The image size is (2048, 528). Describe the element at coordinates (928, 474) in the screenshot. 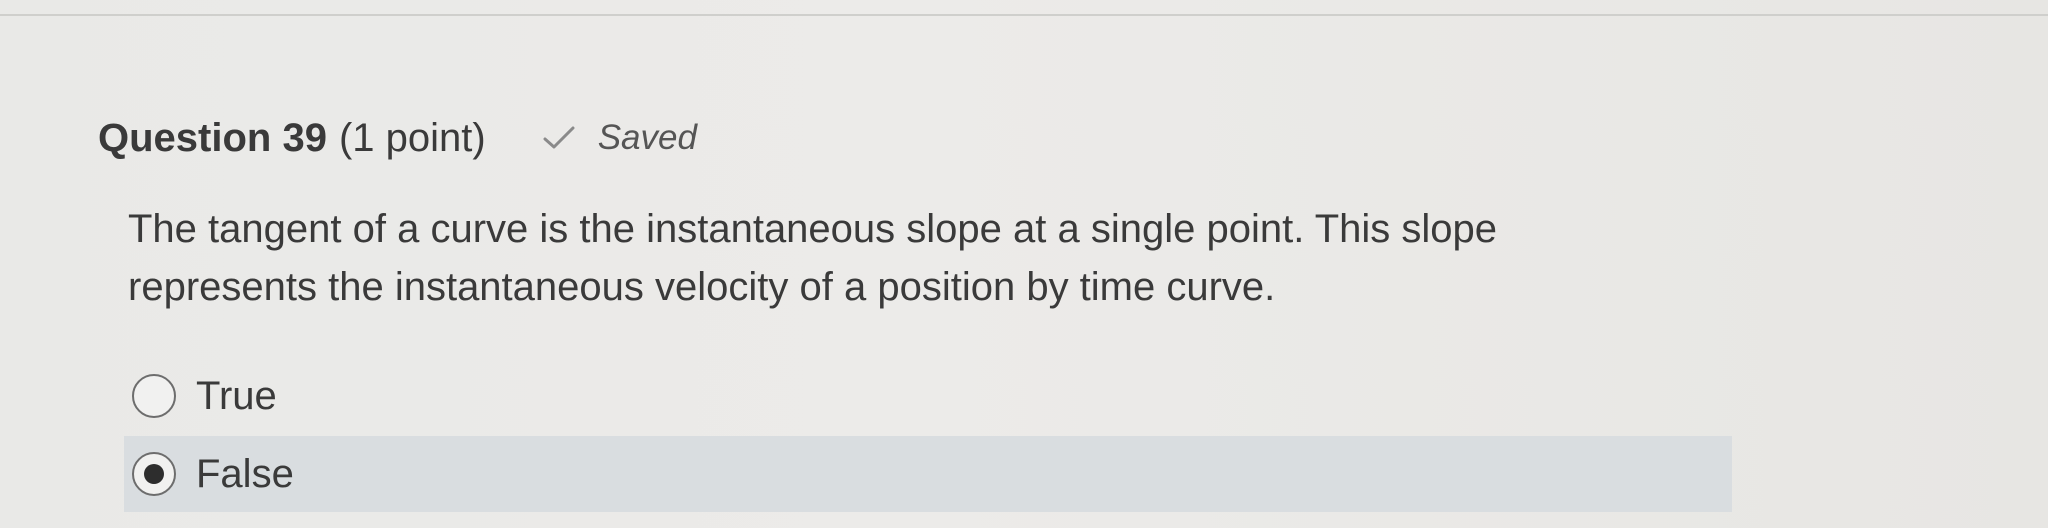

I see `answer-option-false: False` at that location.